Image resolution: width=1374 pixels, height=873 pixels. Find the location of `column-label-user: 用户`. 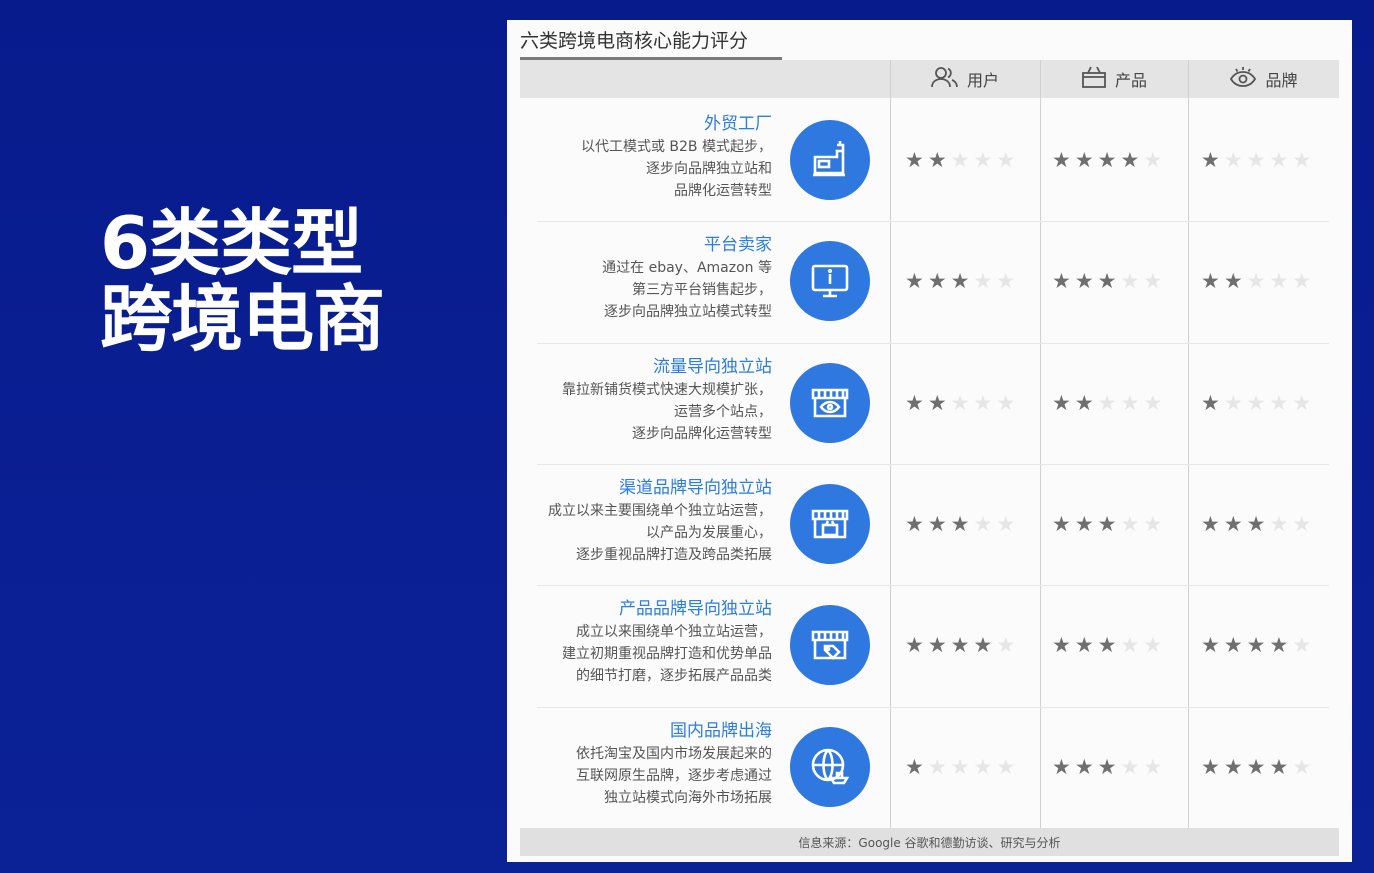

column-label-user: 用户 is located at coordinates (982, 80).